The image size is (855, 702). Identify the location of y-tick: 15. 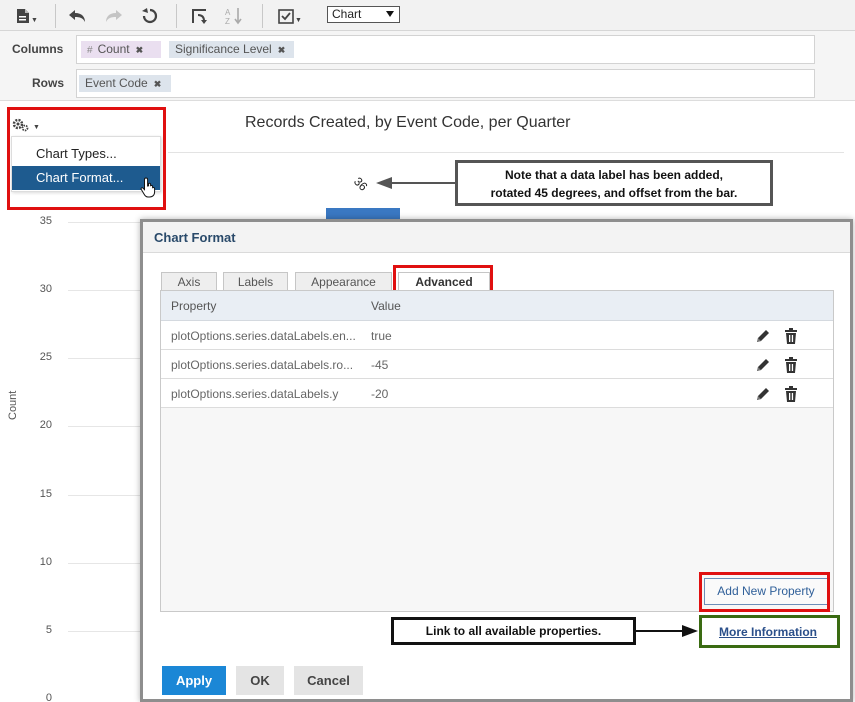
(45, 494).